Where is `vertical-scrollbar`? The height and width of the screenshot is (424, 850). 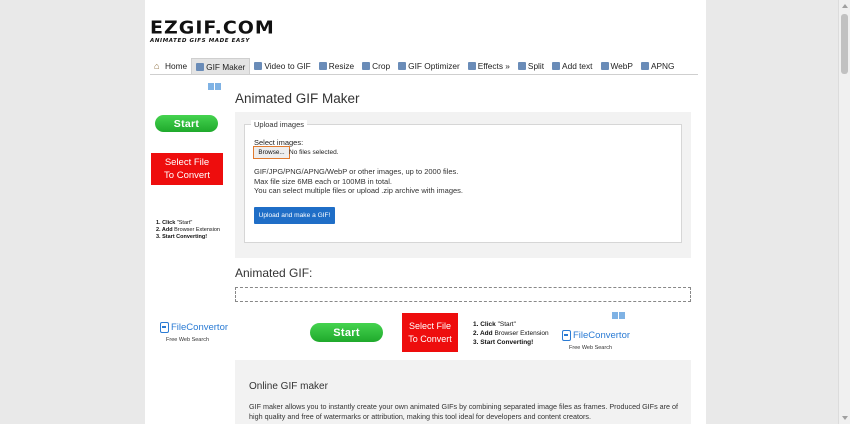 vertical-scrollbar is located at coordinates (844, 212).